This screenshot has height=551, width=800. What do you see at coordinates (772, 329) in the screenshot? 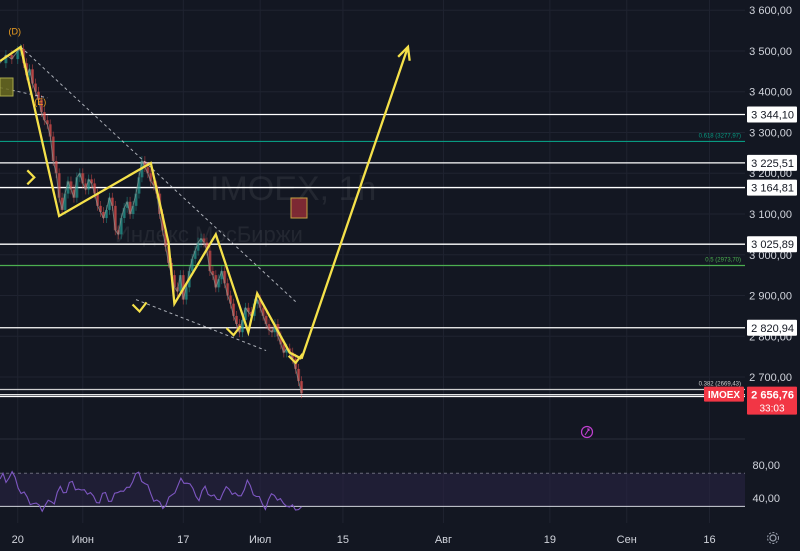
I see `level-tag-label: 2 820,94` at bounding box center [772, 329].